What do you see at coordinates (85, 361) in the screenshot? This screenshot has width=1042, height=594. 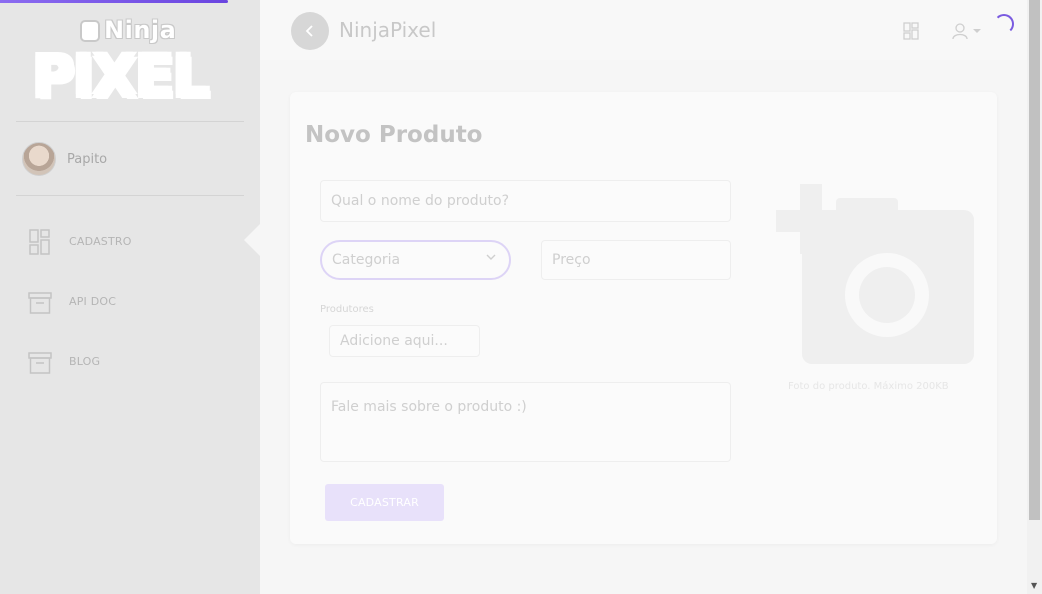 I see `sidebar-item-label: BLOG` at bounding box center [85, 361].